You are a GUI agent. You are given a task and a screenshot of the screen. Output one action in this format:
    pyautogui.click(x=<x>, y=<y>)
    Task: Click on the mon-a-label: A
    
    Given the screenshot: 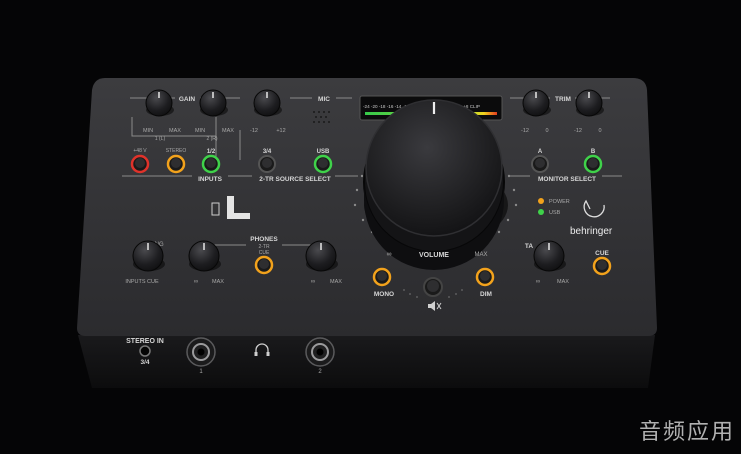 What is the action you would take?
    pyautogui.click(x=540, y=152)
    